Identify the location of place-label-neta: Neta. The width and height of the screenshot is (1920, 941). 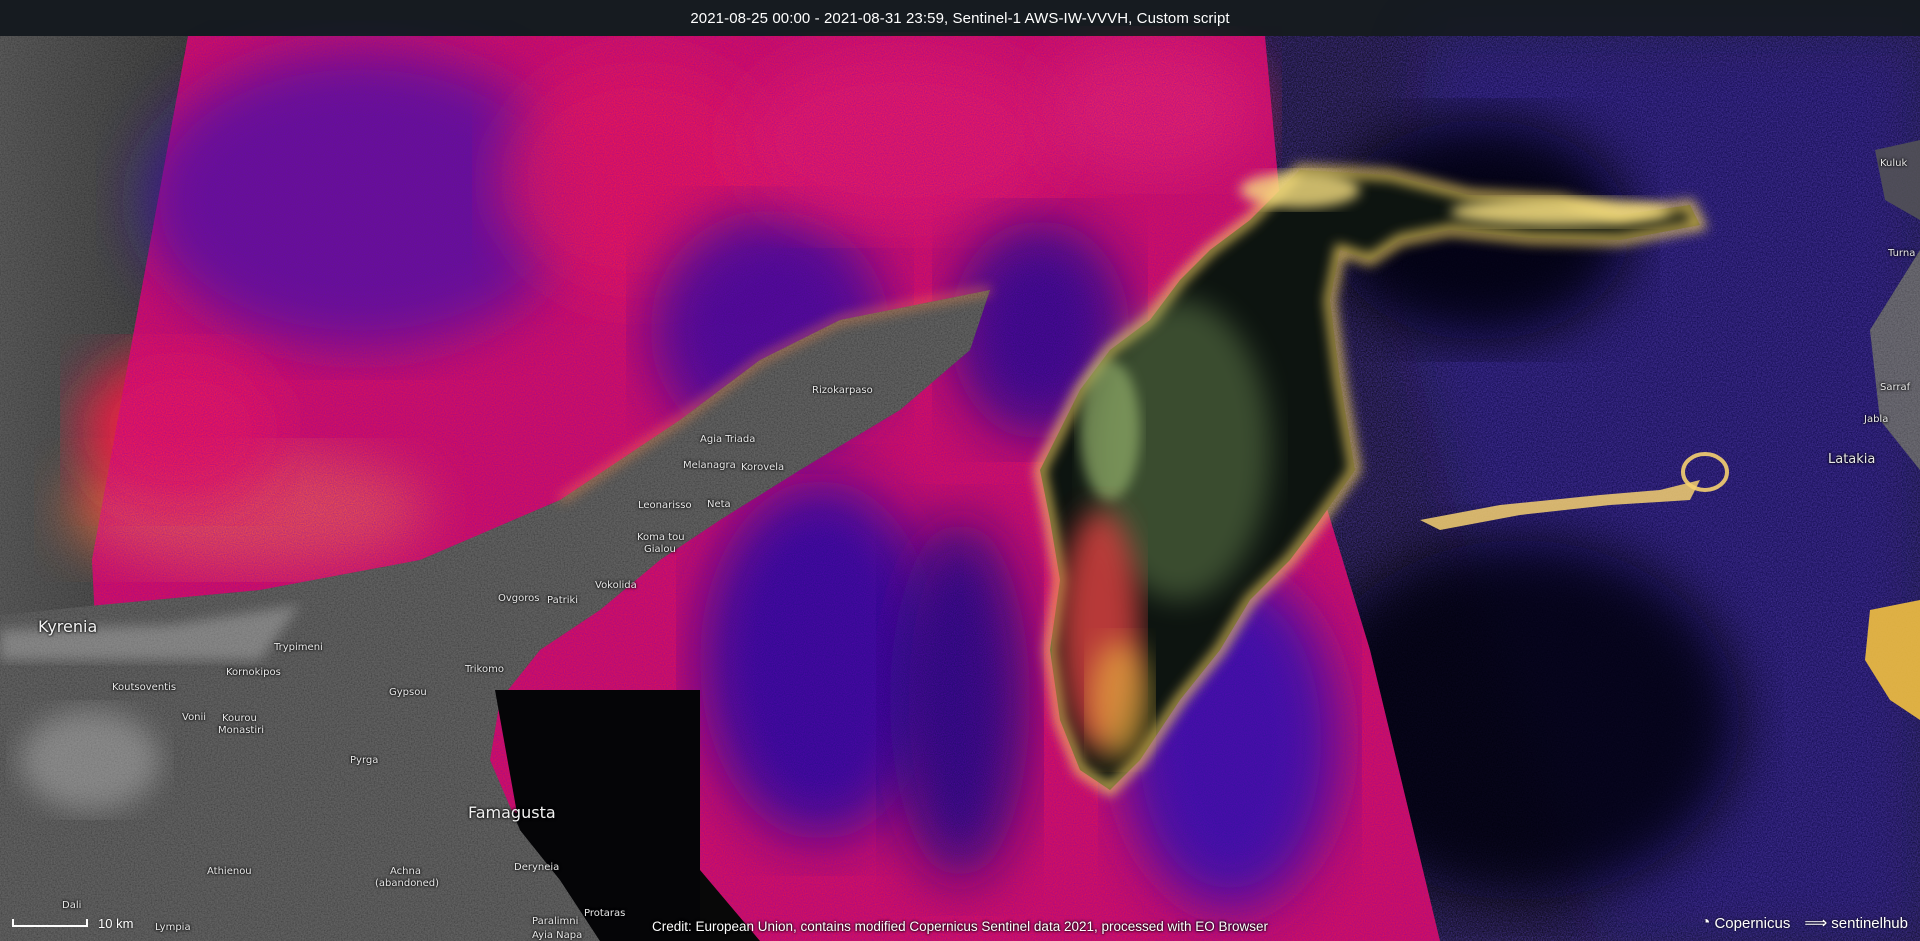
(719, 504).